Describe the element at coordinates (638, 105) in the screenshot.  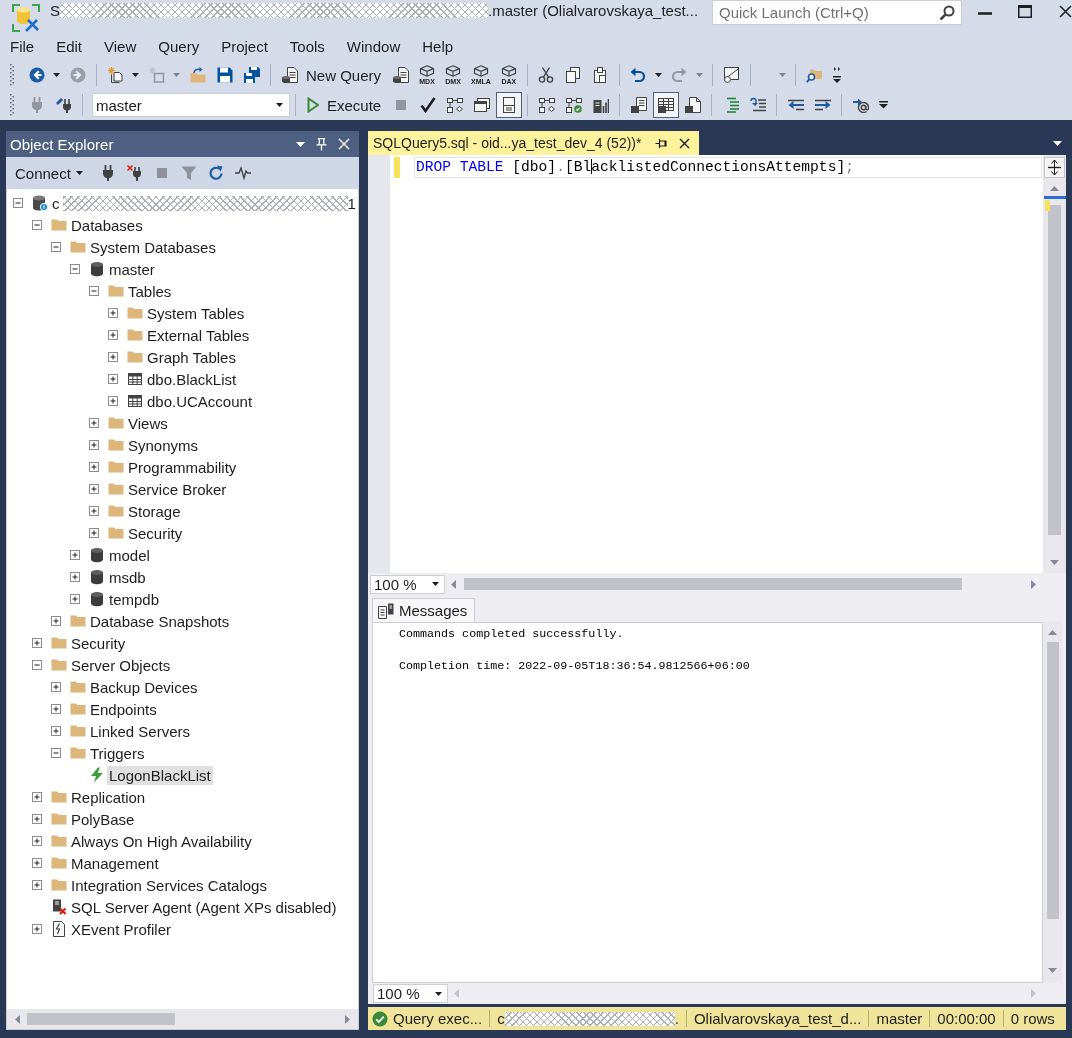
I see `text-results-icon` at that location.